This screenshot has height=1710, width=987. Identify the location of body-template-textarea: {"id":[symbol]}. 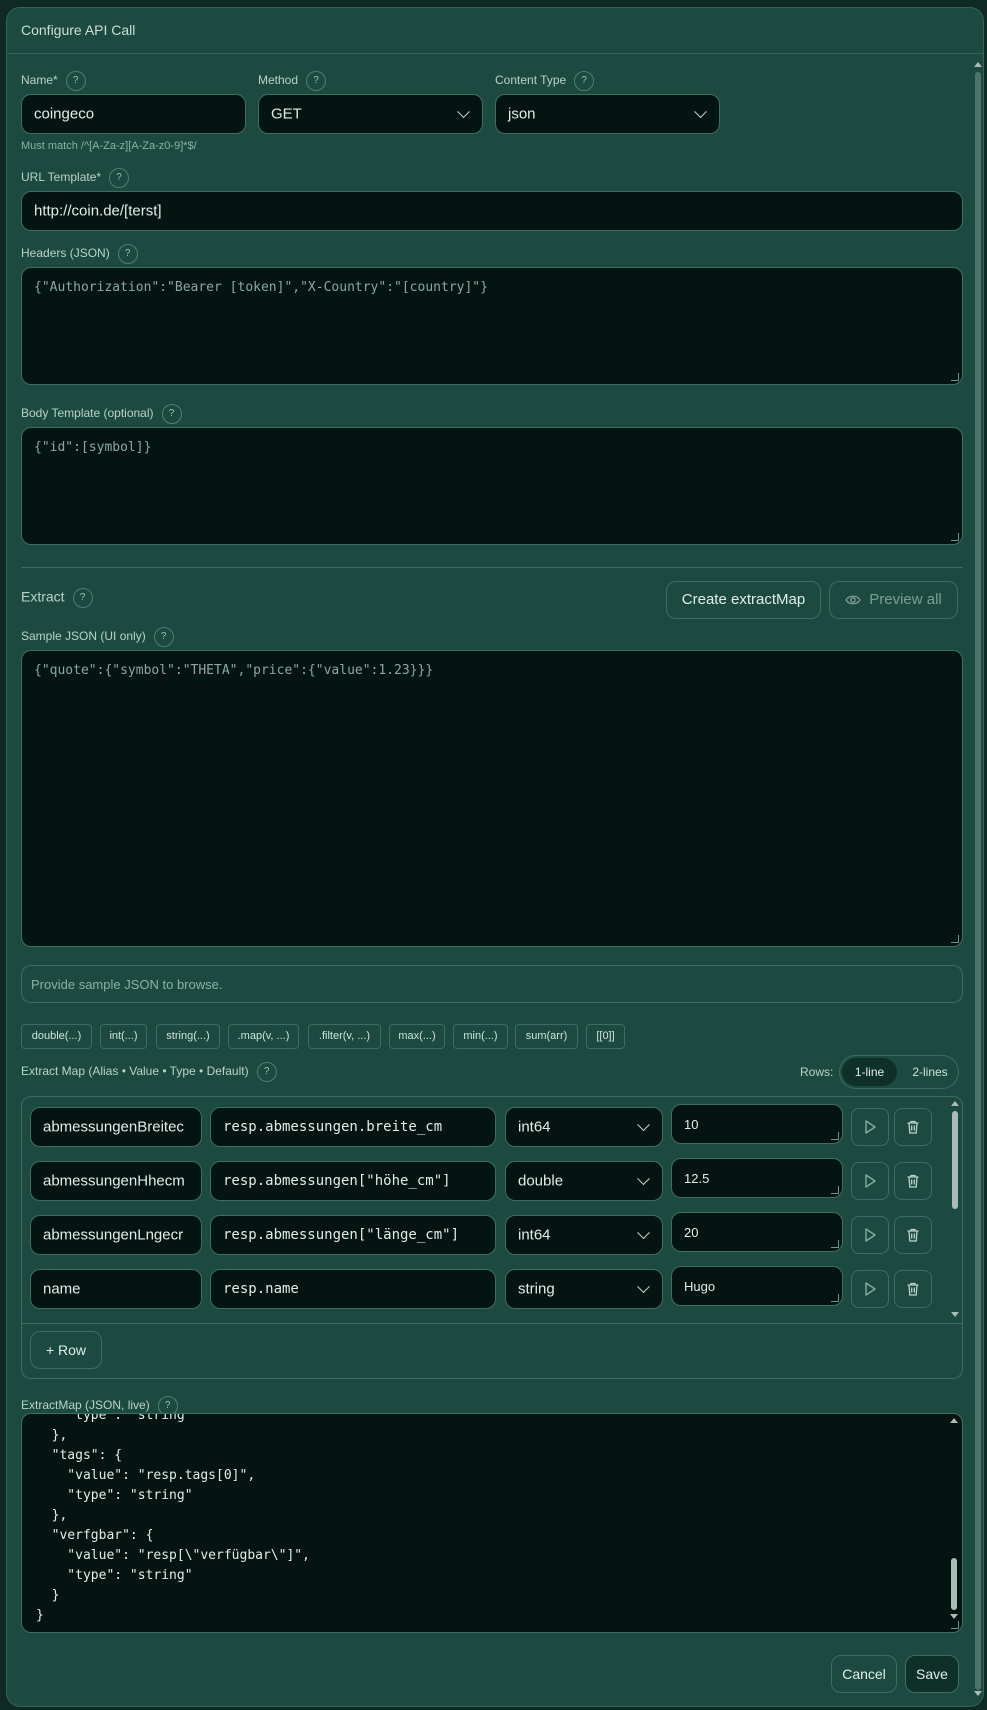
(492, 486).